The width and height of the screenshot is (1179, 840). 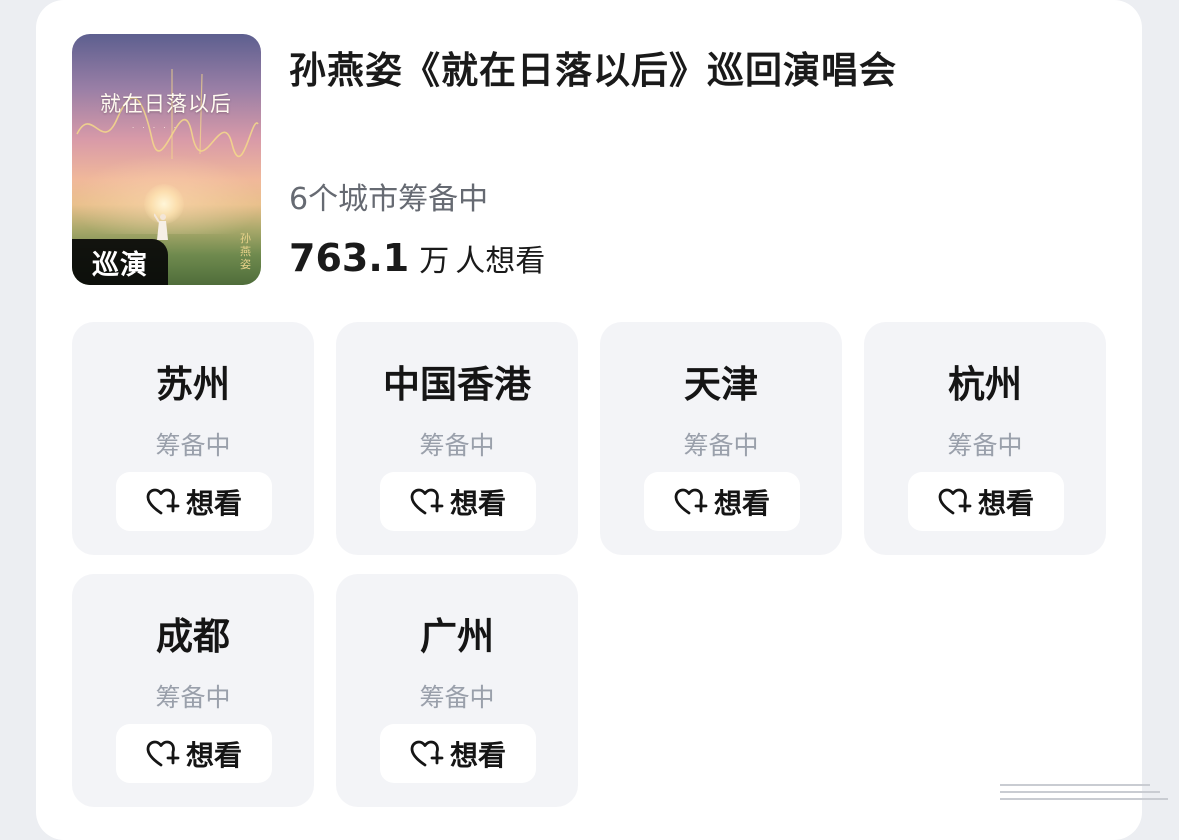 I want to click on city-tile-guangzhou: 广州 筹备中 想看, so click(x=457, y=690).